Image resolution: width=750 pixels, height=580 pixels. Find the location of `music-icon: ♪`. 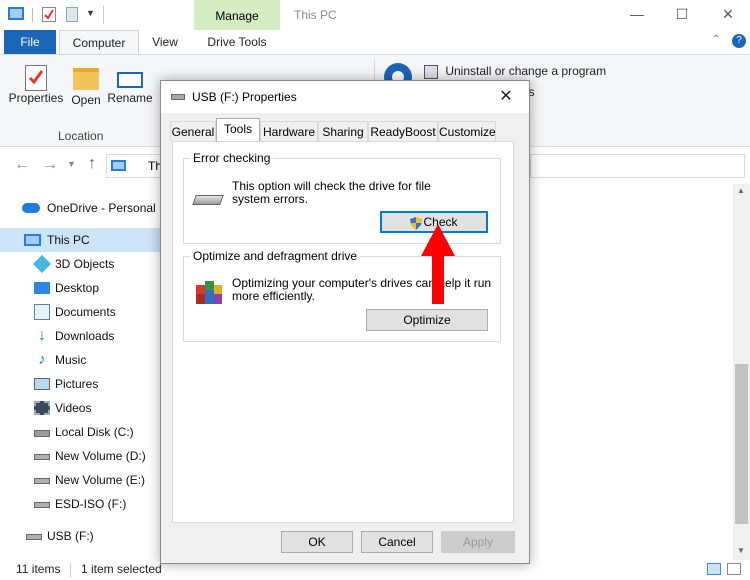

music-icon: ♪ is located at coordinates (42, 359).